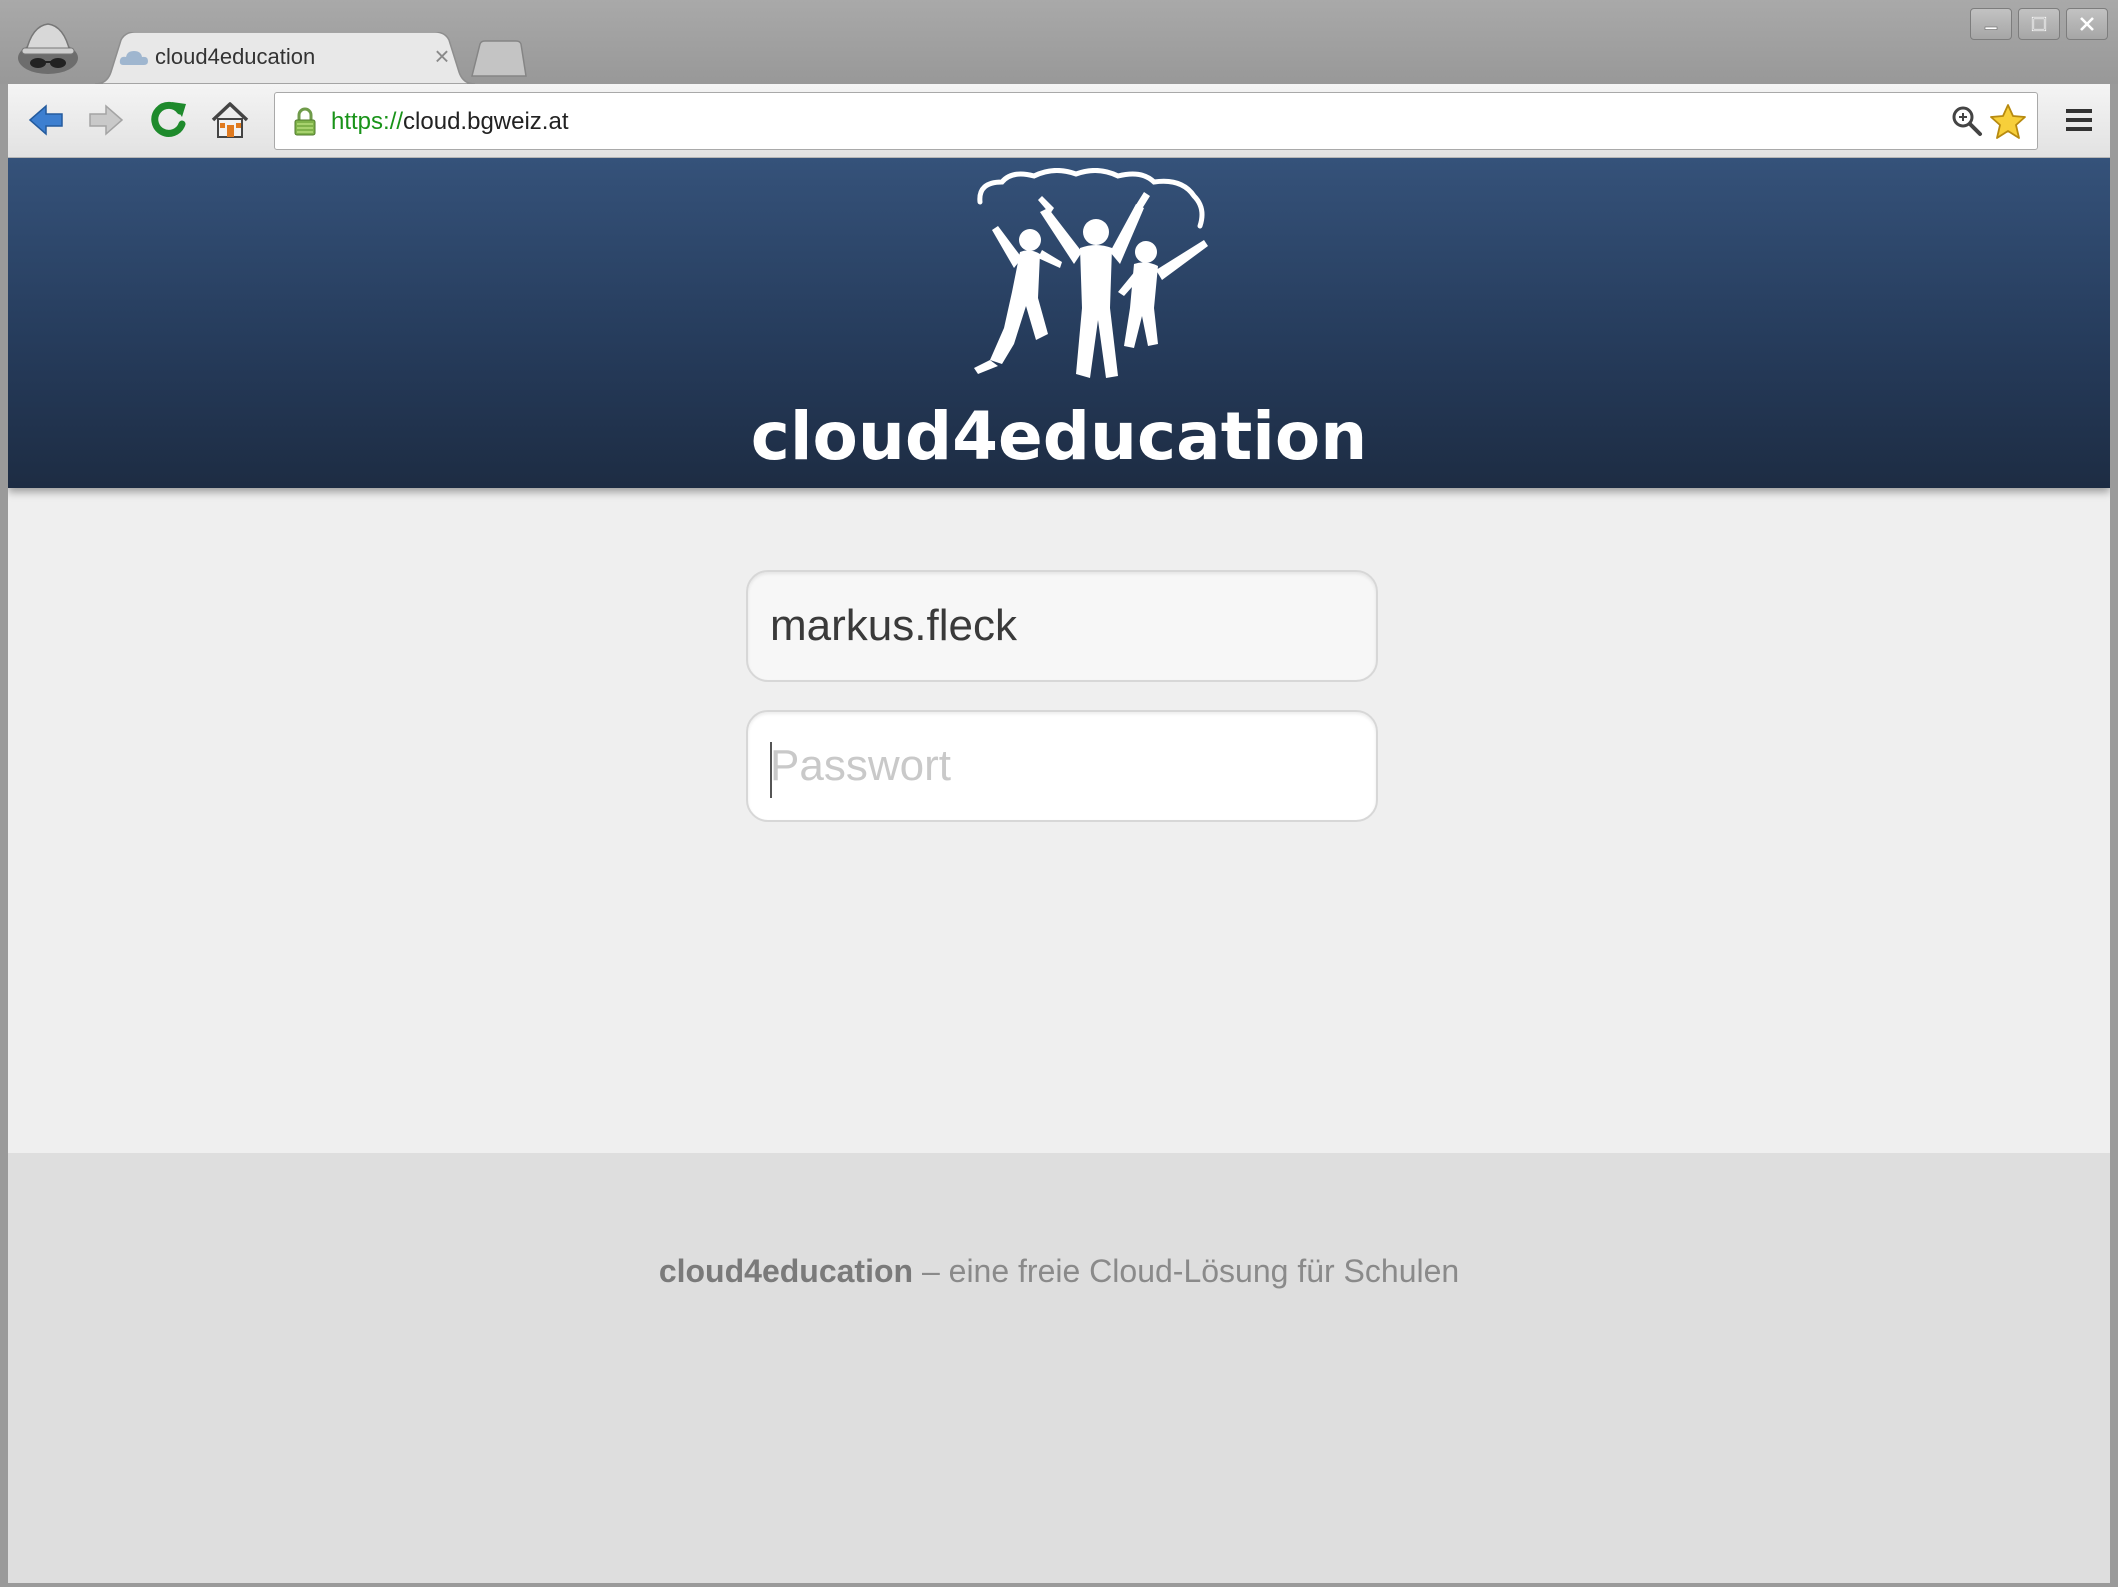 This screenshot has height=1587, width=2118. Describe the element at coordinates (1991, 28) in the screenshot. I see `minimize-icon` at that location.